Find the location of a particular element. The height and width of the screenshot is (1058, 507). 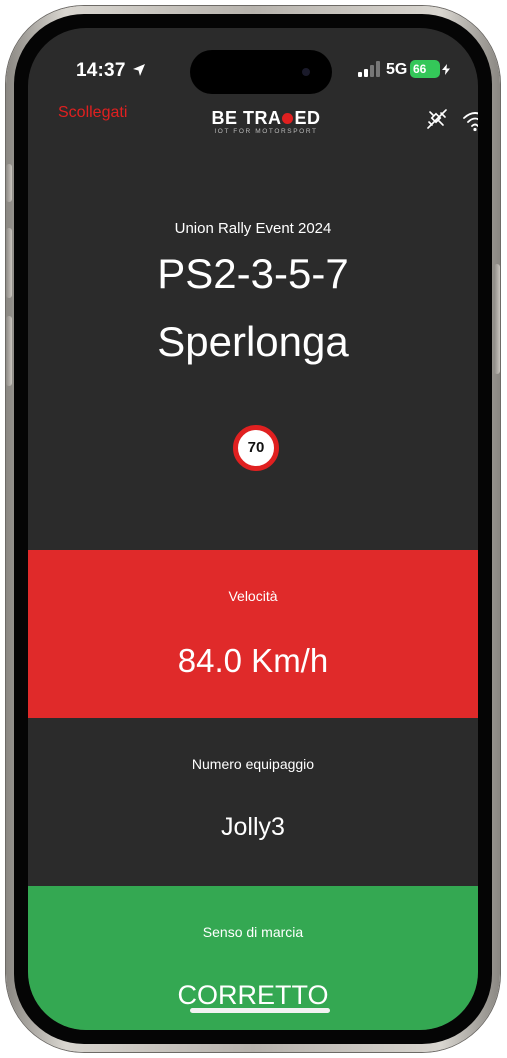

speed-limit-sign: 70 is located at coordinates (256, 448).